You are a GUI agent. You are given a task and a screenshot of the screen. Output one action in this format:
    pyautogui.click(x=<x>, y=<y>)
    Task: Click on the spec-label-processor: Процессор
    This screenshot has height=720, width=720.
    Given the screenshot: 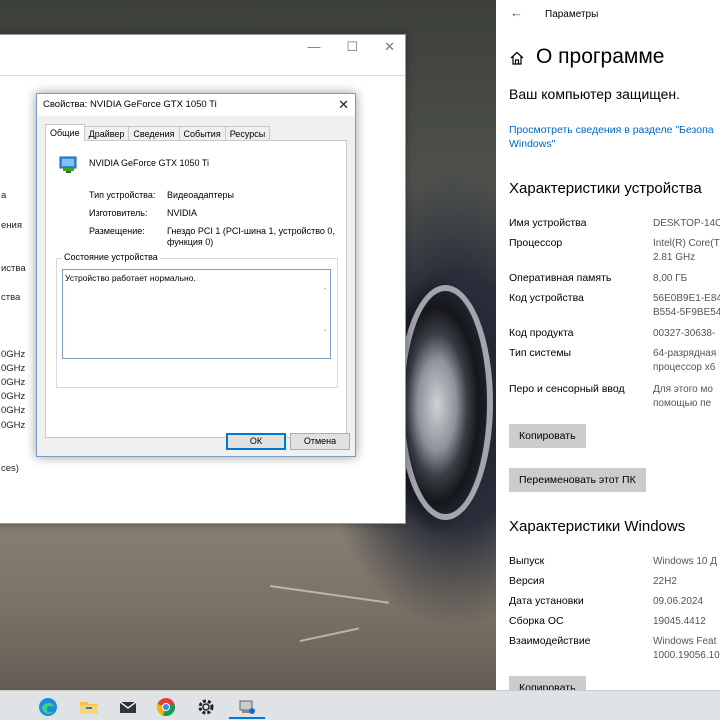 What is the action you would take?
    pyautogui.click(x=536, y=243)
    